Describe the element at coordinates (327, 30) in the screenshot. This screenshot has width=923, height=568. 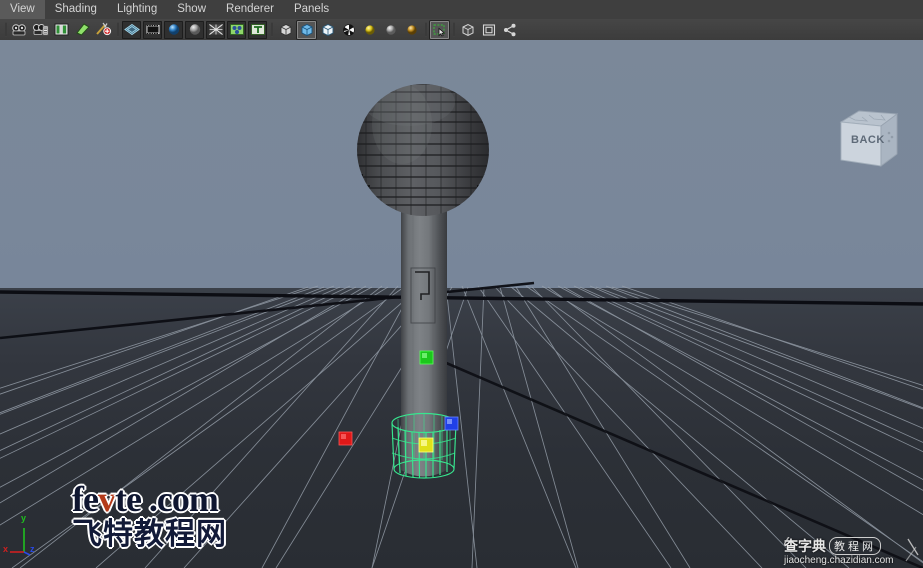
I see `xray-active-components-icon` at that location.